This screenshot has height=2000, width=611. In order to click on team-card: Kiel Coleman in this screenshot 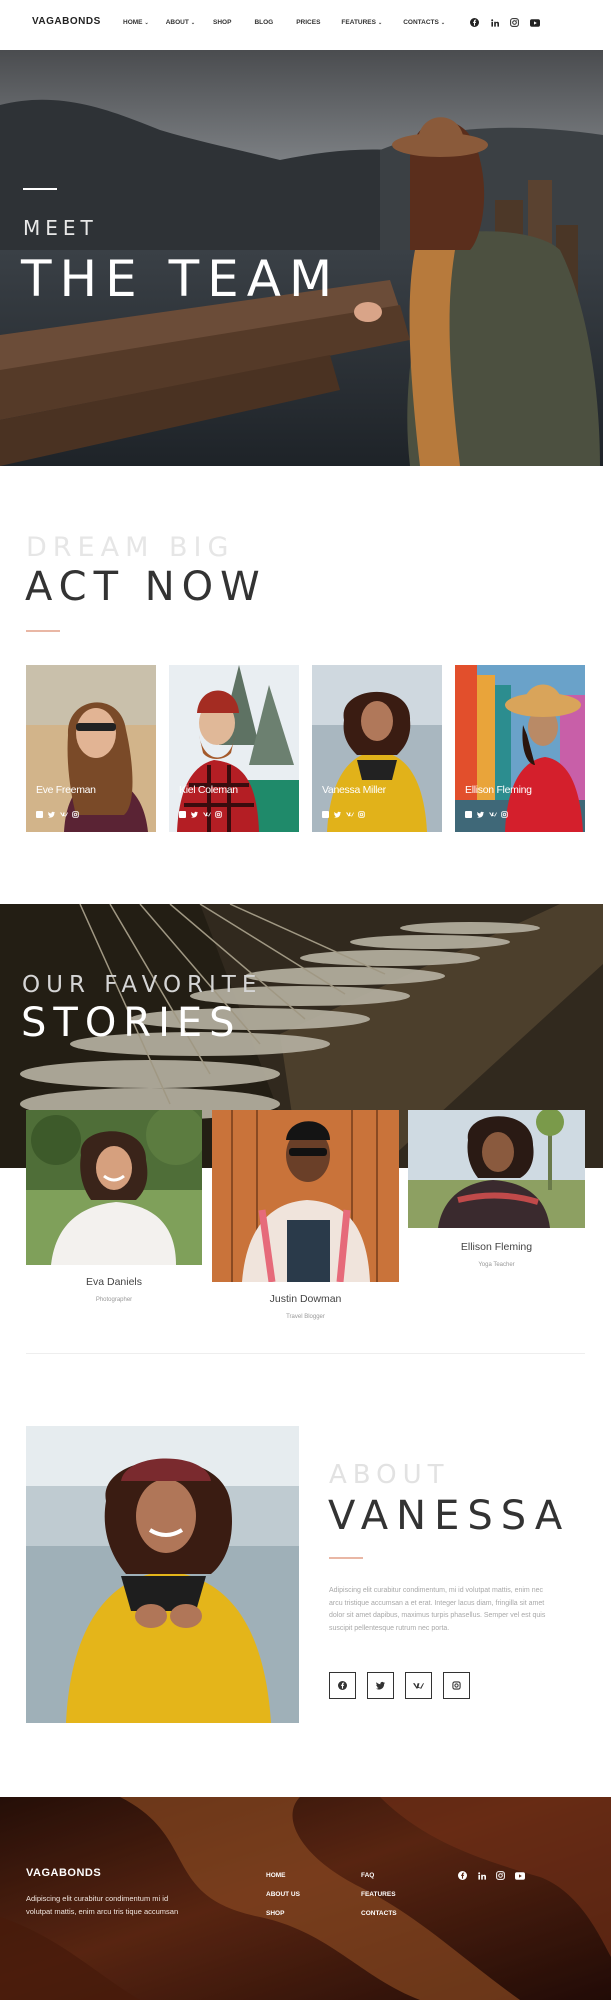, I will do `click(234, 748)`.